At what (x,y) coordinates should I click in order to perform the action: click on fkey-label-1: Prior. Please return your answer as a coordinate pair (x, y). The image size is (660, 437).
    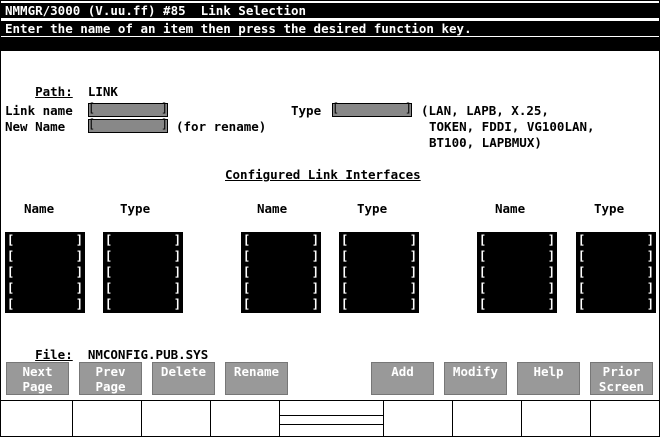
    Looking at the image, I should click on (621, 371).